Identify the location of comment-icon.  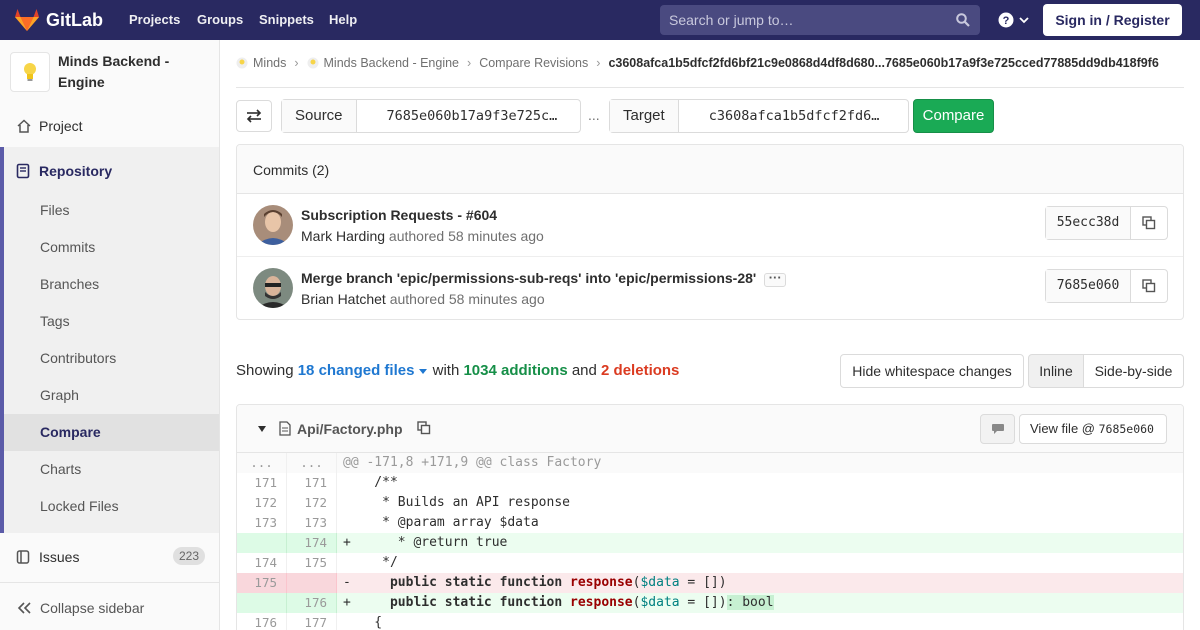
(997, 429).